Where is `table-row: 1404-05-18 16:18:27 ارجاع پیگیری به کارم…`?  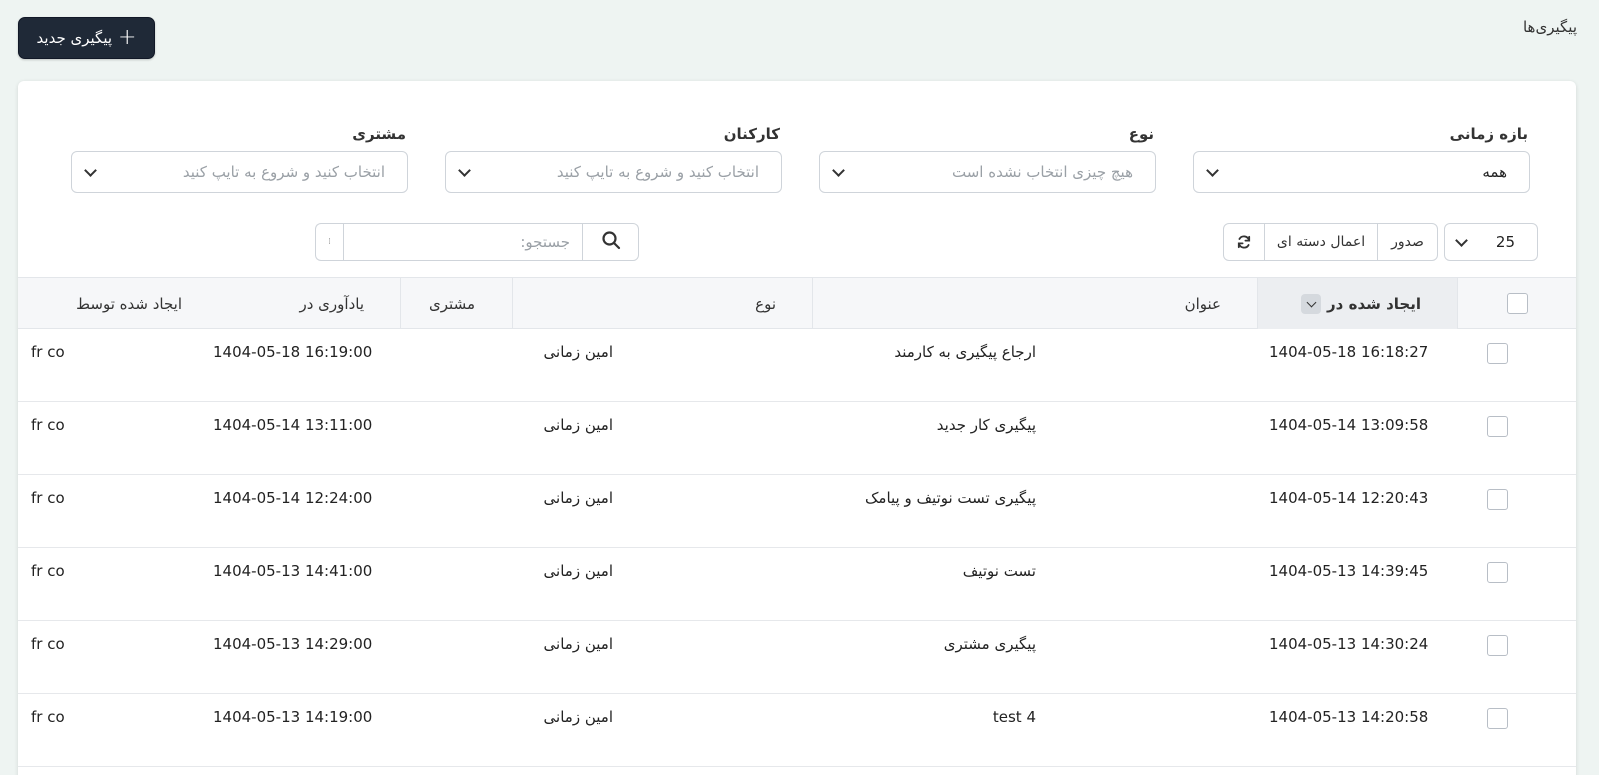 table-row: 1404-05-18 16:18:27 ارجاع پیگیری به کارم… is located at coordinates (797, 365).